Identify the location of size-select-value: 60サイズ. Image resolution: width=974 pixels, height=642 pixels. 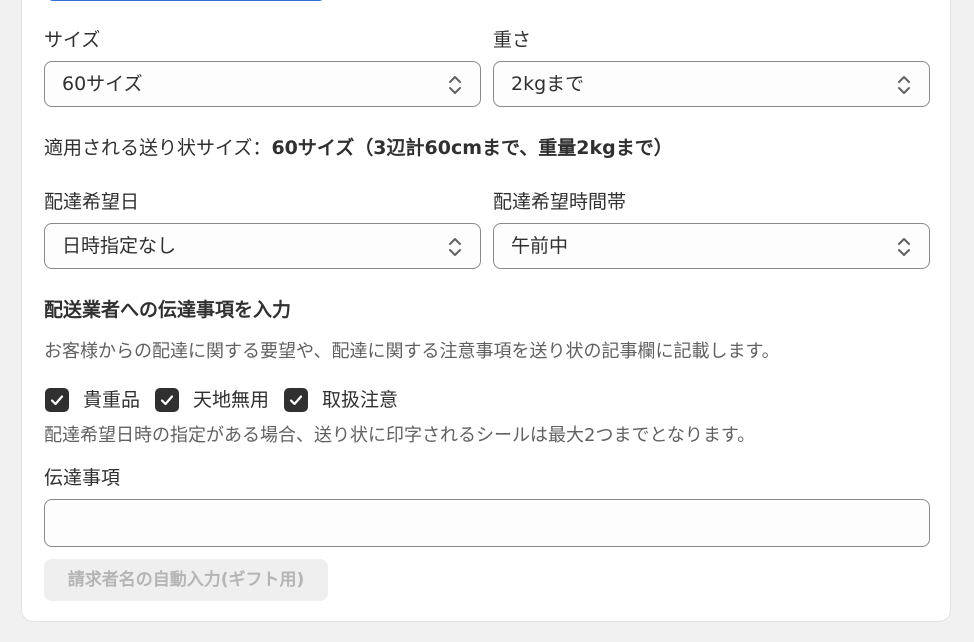
(102, 84).